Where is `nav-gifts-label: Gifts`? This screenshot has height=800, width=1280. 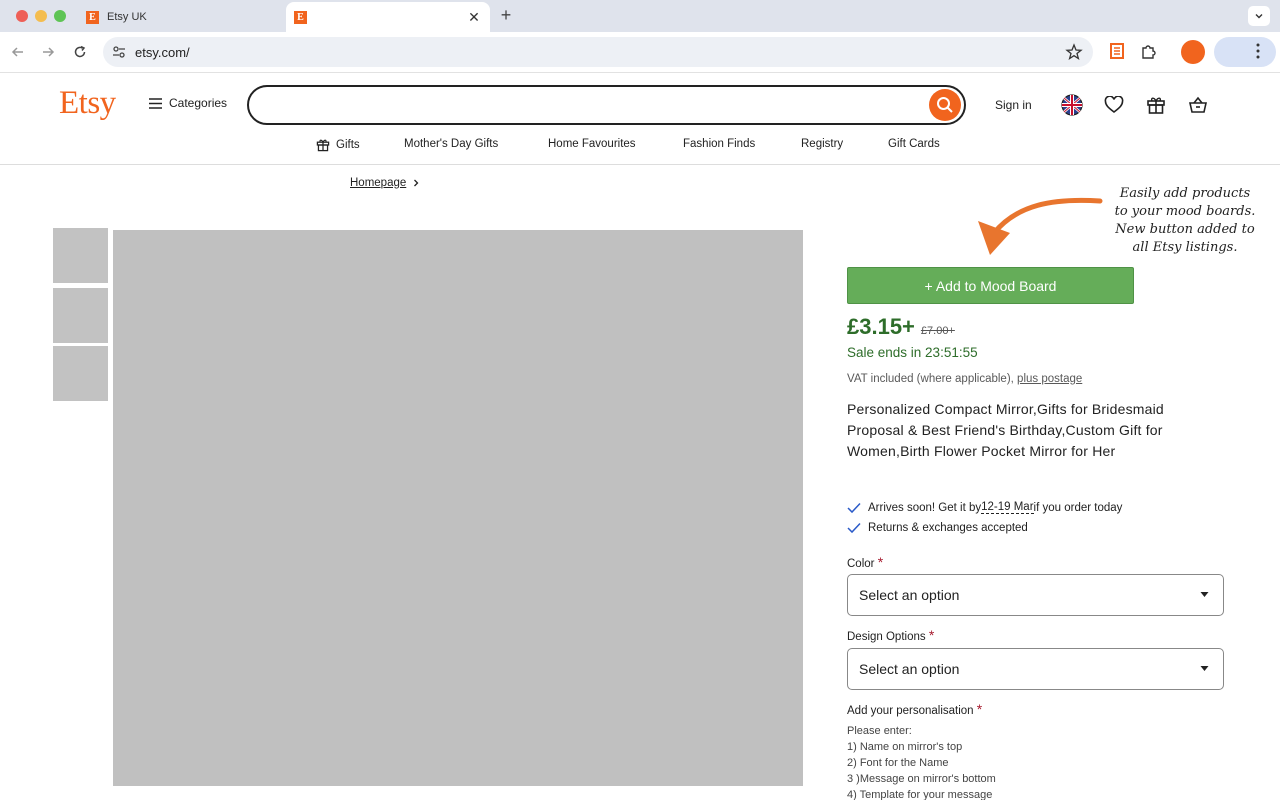
nav-gifts-label: Gifts is located at coordinates (348, 145).